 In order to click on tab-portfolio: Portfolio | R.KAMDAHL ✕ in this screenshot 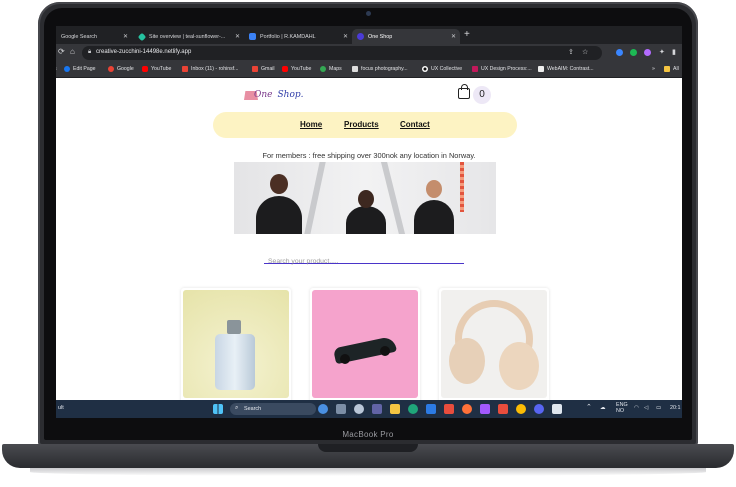, I will do `click(298, 36)`.